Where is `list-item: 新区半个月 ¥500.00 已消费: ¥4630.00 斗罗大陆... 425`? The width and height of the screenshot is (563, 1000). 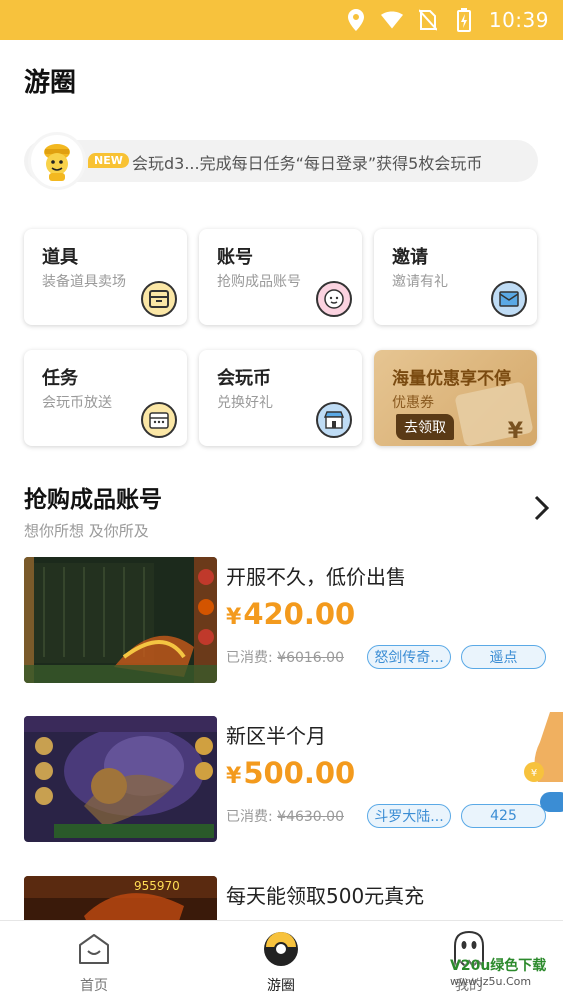 list-item: 新区半个月 ¥500.00 已消费: ¥4630.00 斗罗大陆... 425 is located at coordinates (289, 781).